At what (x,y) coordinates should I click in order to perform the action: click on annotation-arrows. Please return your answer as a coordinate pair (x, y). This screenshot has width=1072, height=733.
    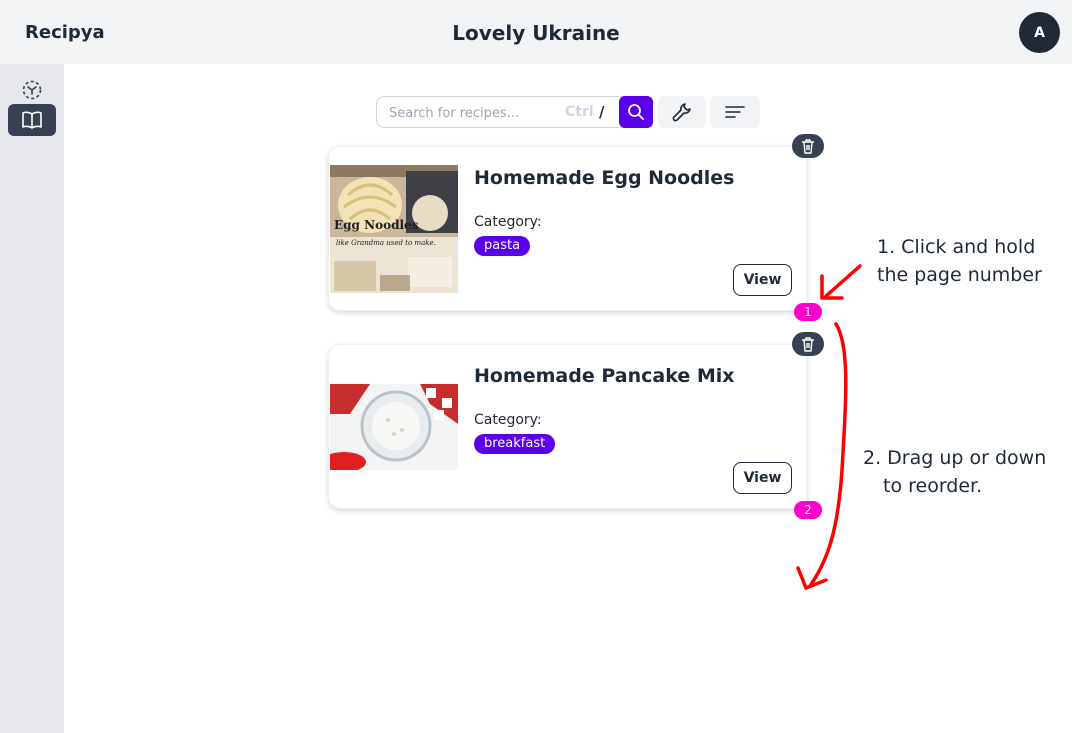
    Looking at the image, I should click on (829, 427).